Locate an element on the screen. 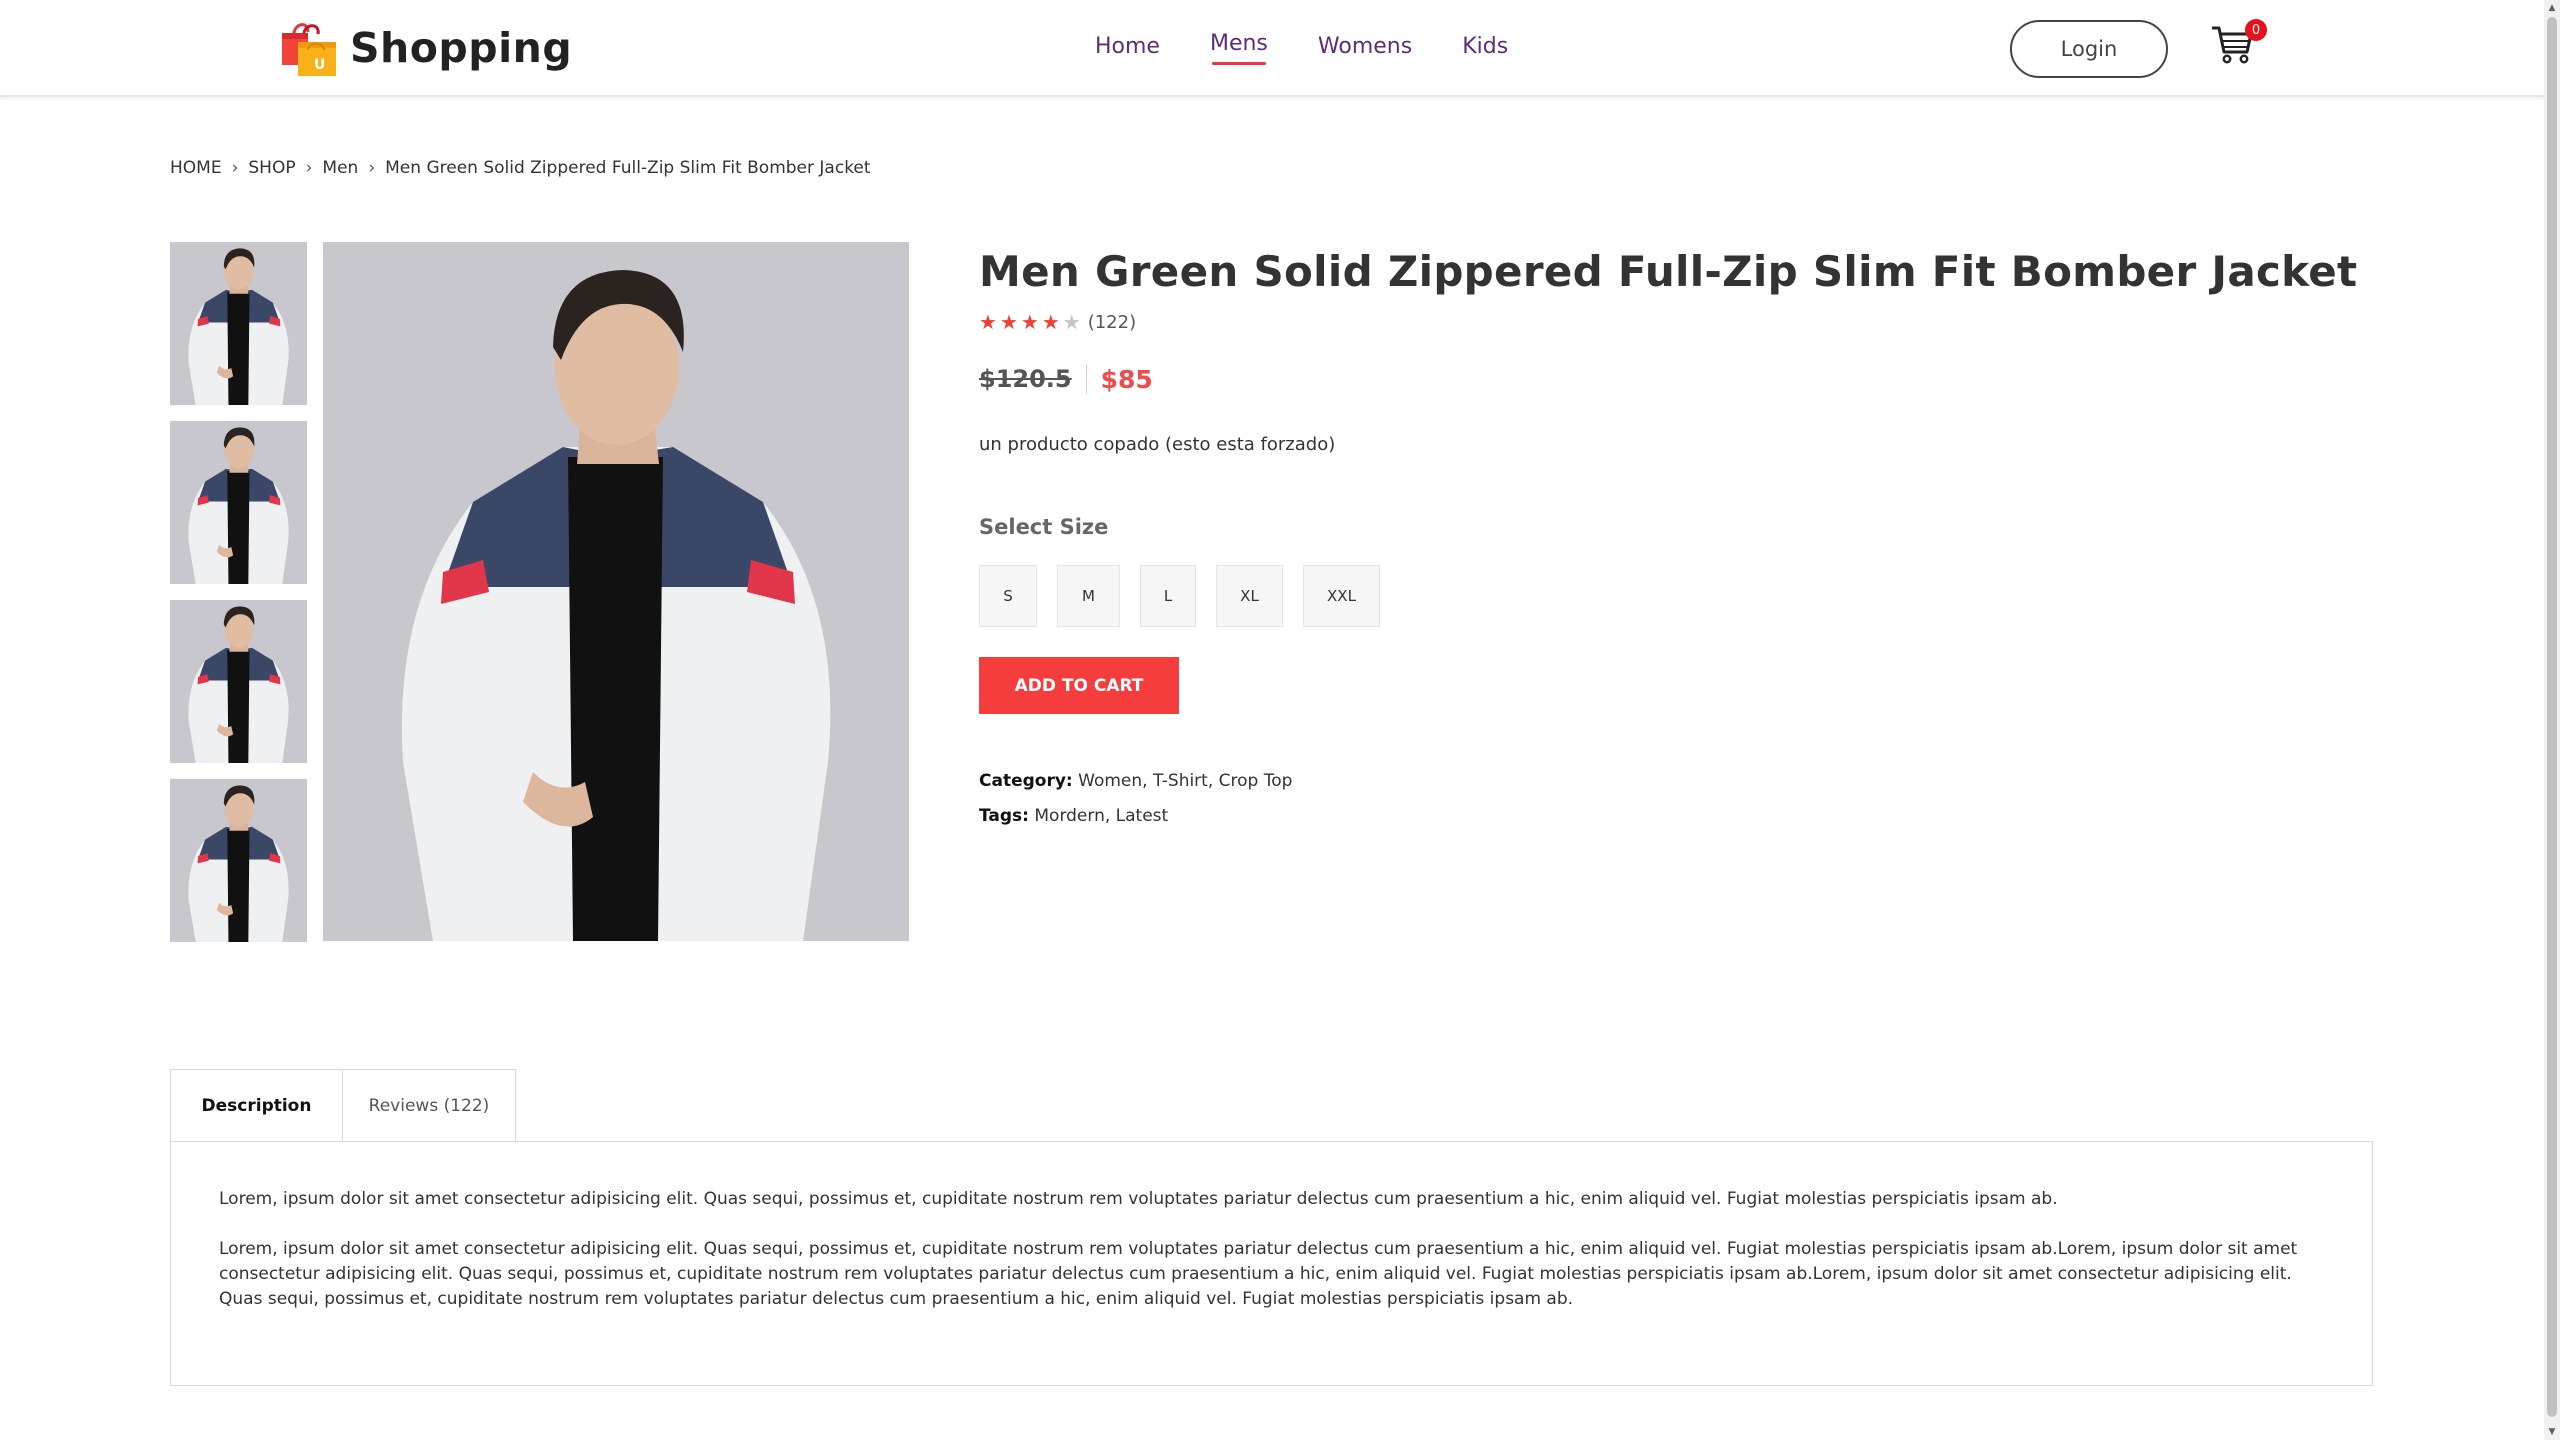  tags-row: Tags: Mordern, Latest is located at coordinates (1679, 816).